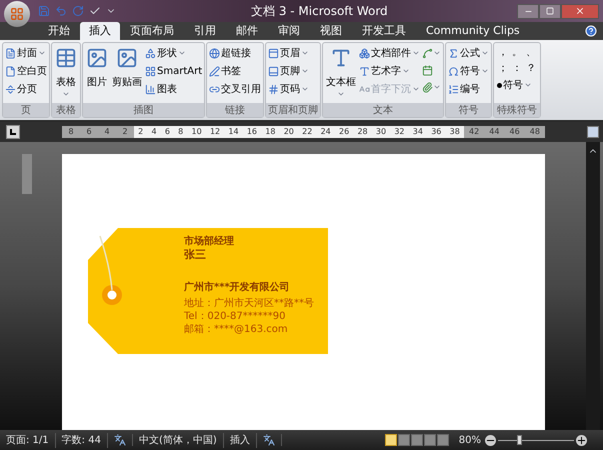 The height and width of the screenshot is (450, 603). What do you see at coordinates (531, 52) in the screenshot?
I see `symbol-button: 、` at bounding box center [531, 52].